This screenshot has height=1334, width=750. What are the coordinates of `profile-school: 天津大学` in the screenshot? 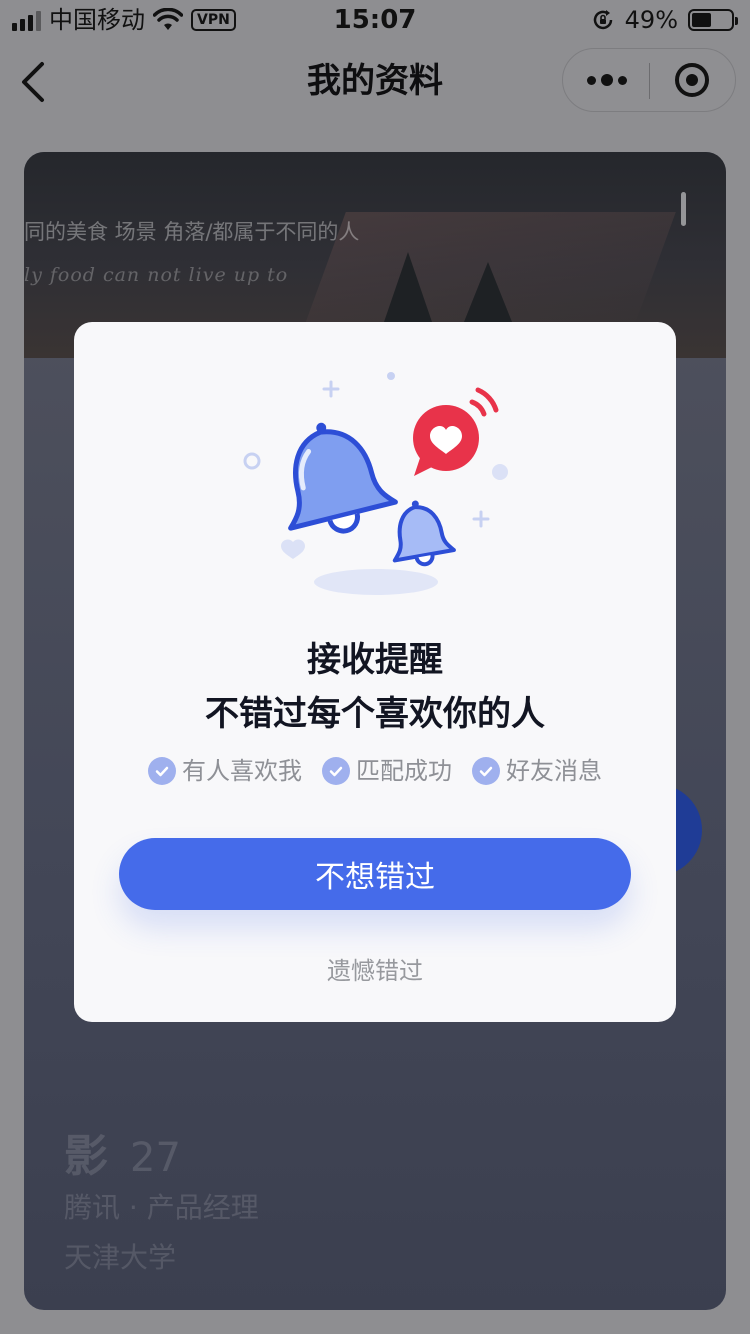 It's located at (120, 1257).